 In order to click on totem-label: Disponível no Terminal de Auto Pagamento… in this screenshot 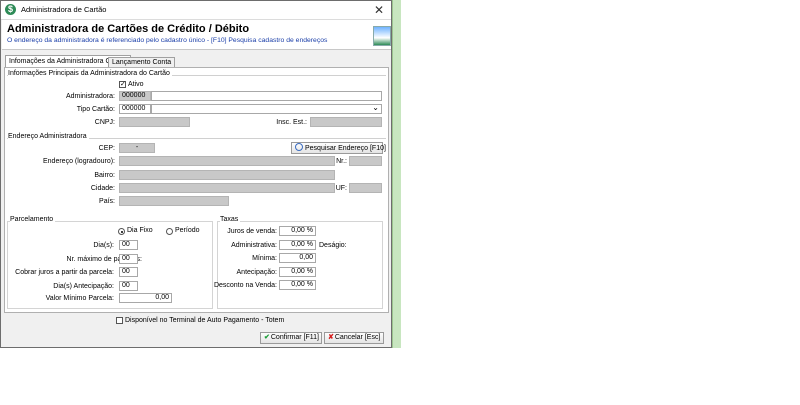, I will do `click(205, 320)`.